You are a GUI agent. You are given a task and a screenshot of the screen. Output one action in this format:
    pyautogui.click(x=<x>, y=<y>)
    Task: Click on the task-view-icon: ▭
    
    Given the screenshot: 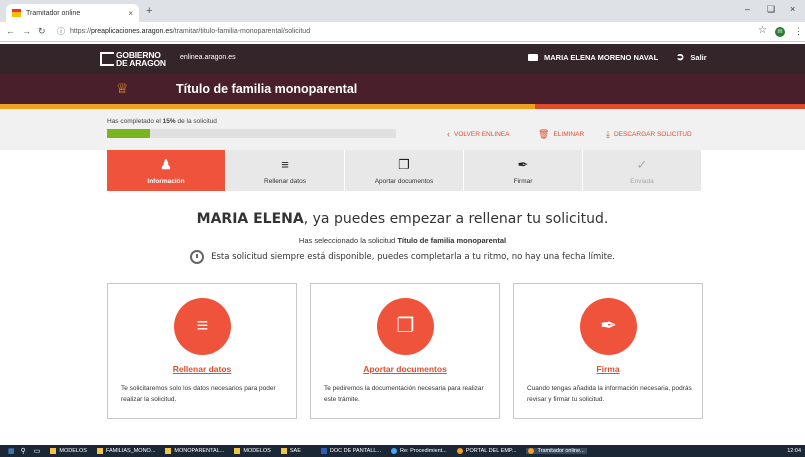 What is the action you would take?
    pyautogui.click(x=37, y=451)
    